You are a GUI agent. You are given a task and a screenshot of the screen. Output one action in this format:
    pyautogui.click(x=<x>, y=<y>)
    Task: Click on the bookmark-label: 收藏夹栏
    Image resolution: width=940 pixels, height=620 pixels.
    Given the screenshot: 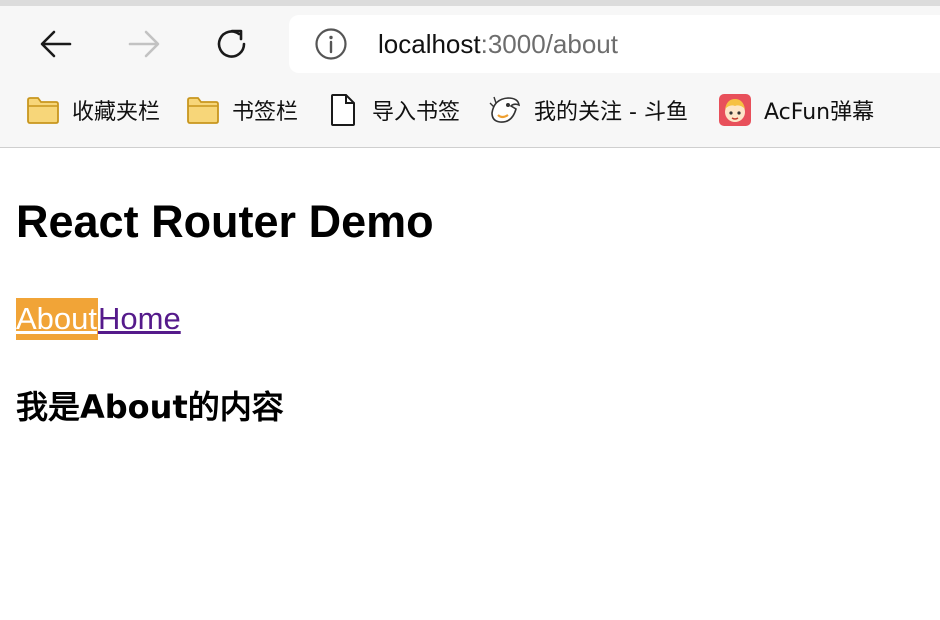 What is the action you would take?
    pyautogui.click(x=116, y=112)
    